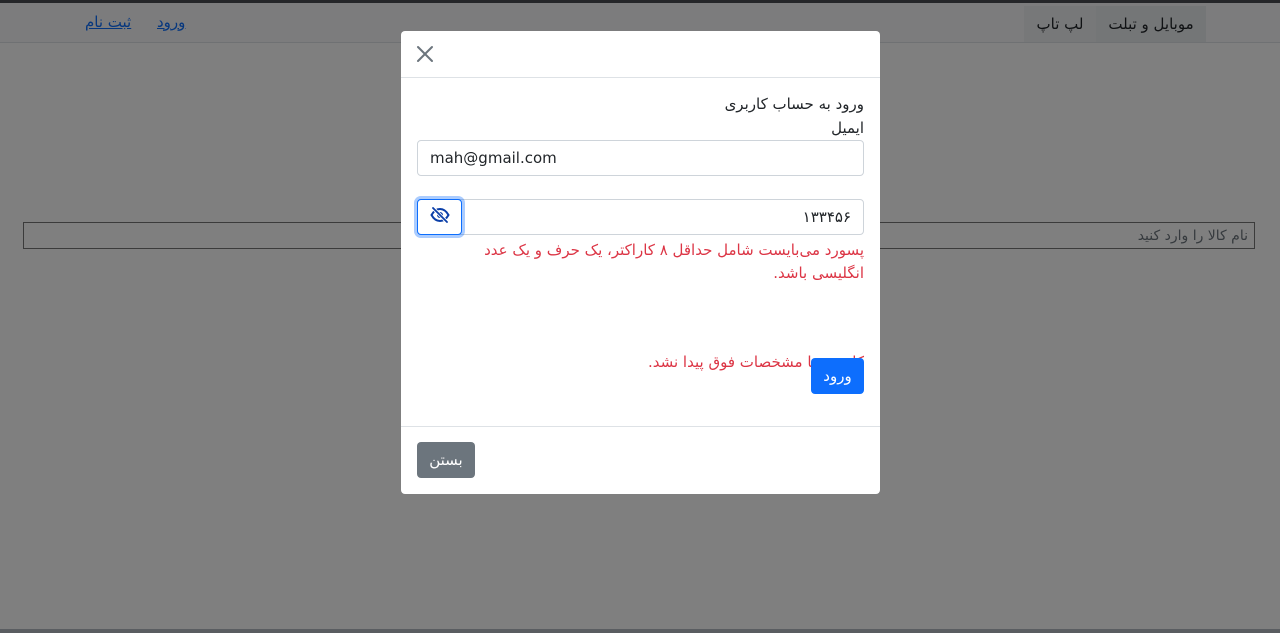 Image resolution: width=1280 pixels, height=633 pixels. I want to click on login-heading: ورود به حساب کاربری, so click(794, 104).